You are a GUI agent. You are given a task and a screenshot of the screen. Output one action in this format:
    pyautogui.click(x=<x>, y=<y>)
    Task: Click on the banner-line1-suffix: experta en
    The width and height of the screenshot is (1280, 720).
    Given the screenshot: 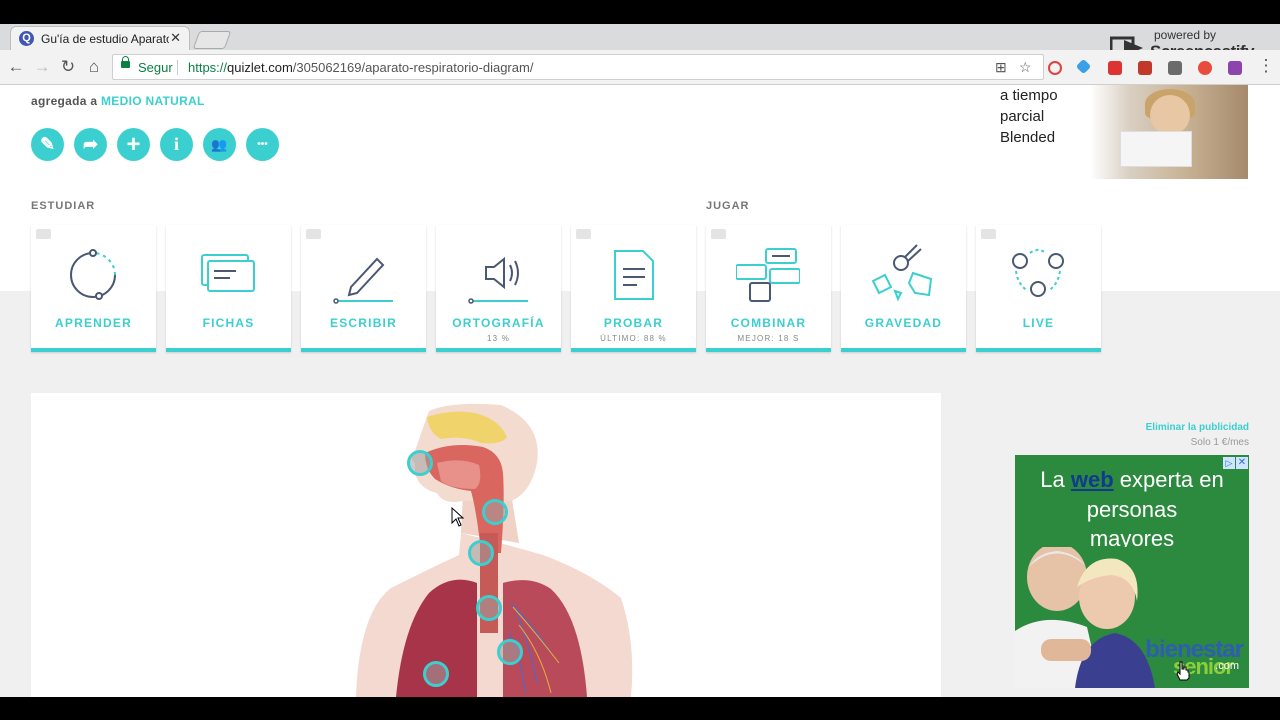 What is the action you would take?
    pyautogui.click(x=1171, y=479)
    